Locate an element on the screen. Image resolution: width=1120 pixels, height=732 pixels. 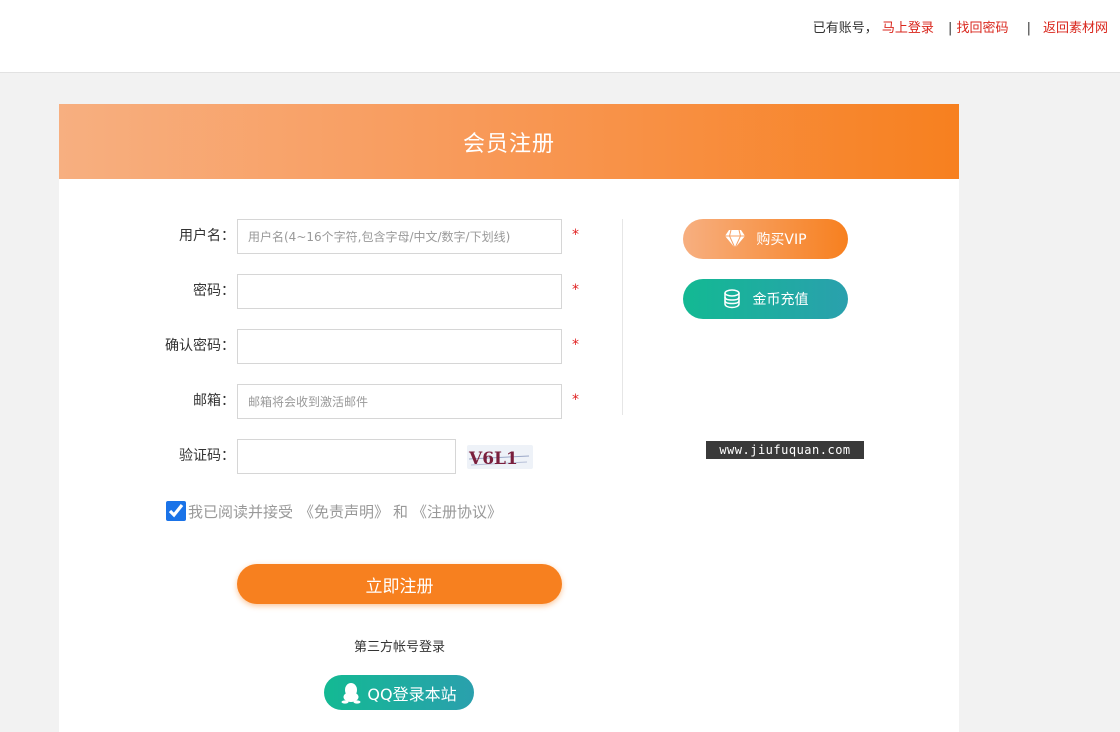
recharge-coins-label: 金币充值 is located at coordinates (780, 300).